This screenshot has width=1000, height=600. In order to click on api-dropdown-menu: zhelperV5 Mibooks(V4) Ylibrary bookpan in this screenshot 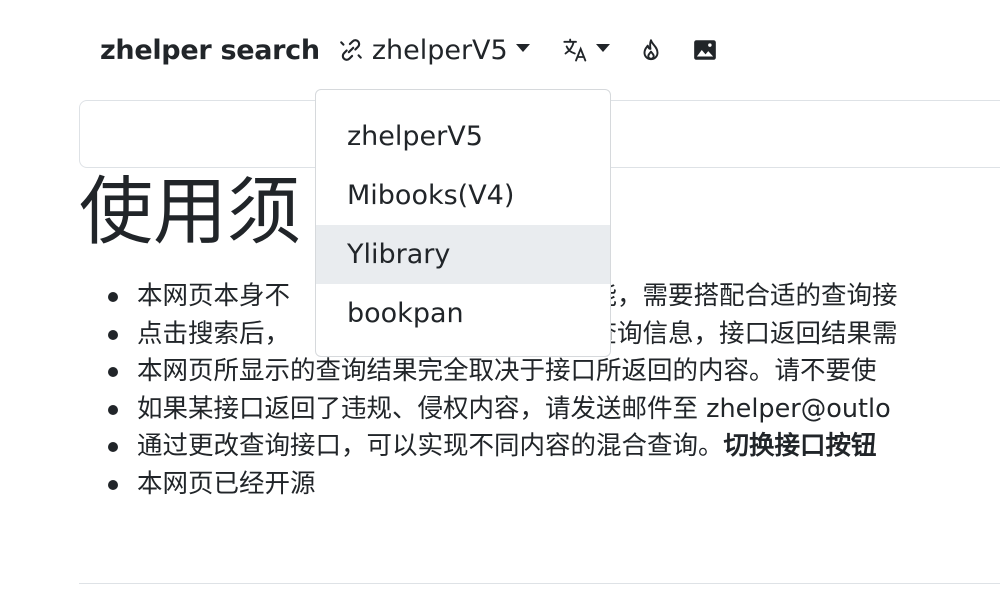, I will do `click(463, 223)`.